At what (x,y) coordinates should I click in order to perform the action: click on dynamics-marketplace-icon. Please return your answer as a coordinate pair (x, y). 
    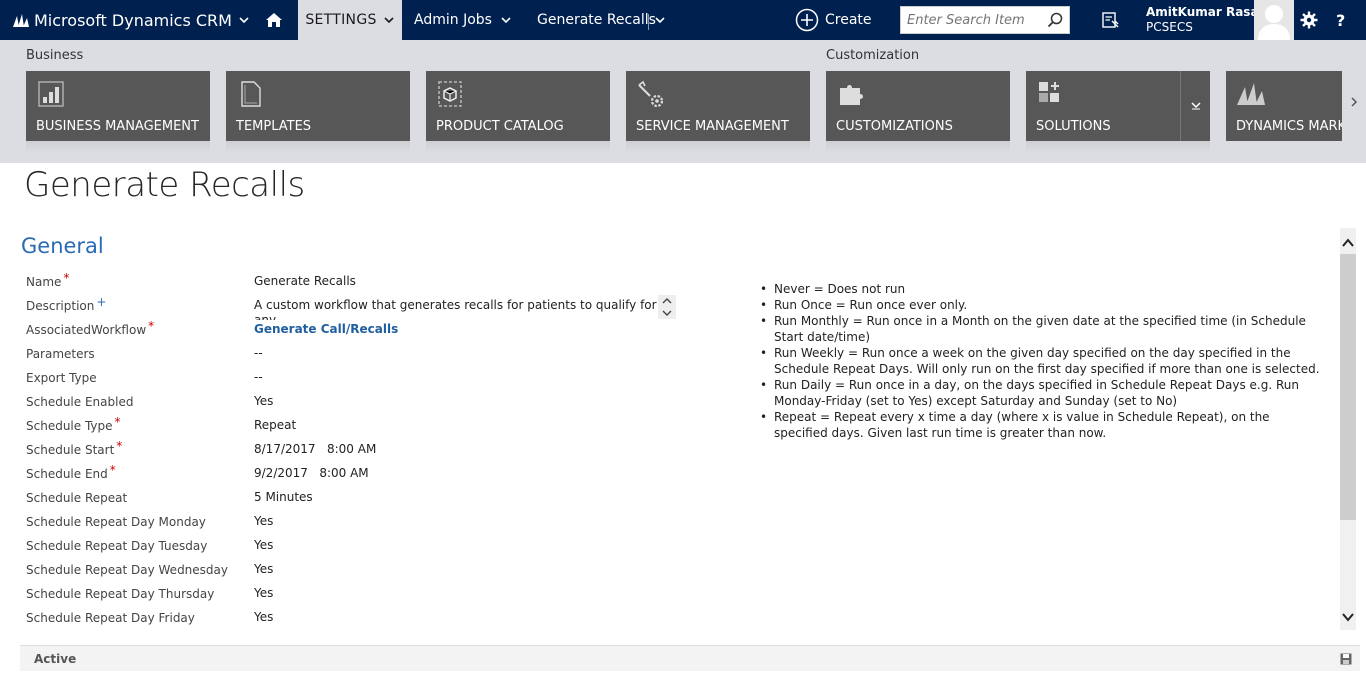
    Looking at the image, I should click on (1251, 94).